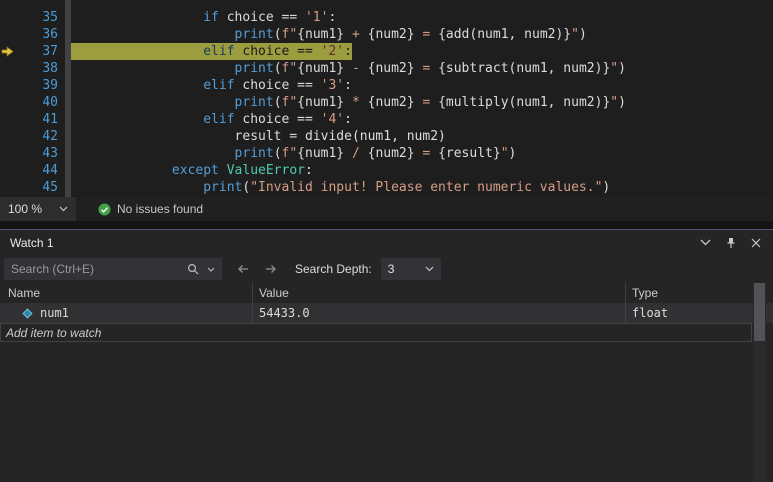 The image size is (773, 482). I want to click on watch-type-cell: float, so click(688, 313).